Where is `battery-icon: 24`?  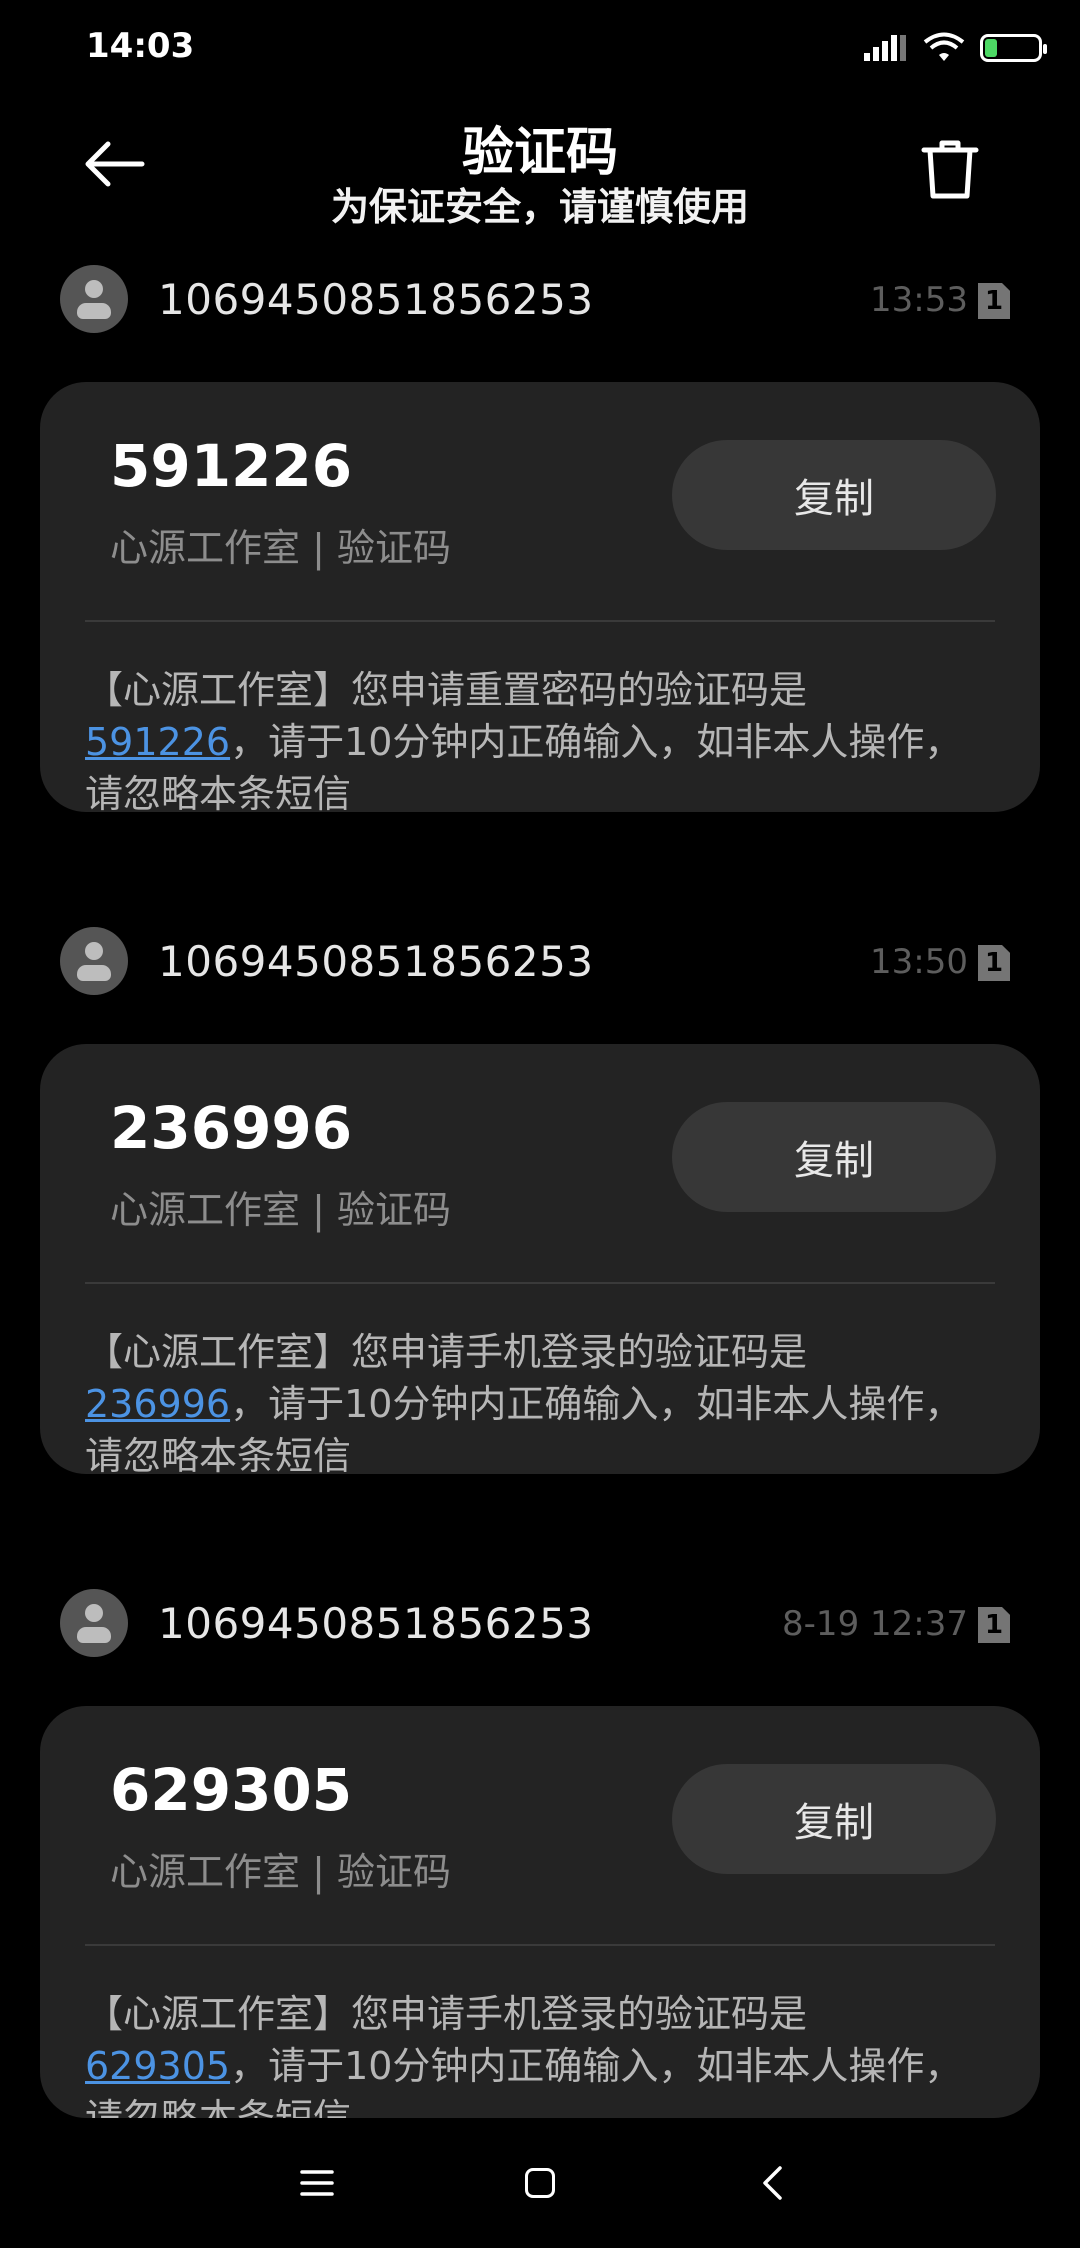 battery-icon: 24 is located at coordinates (1013, 48).